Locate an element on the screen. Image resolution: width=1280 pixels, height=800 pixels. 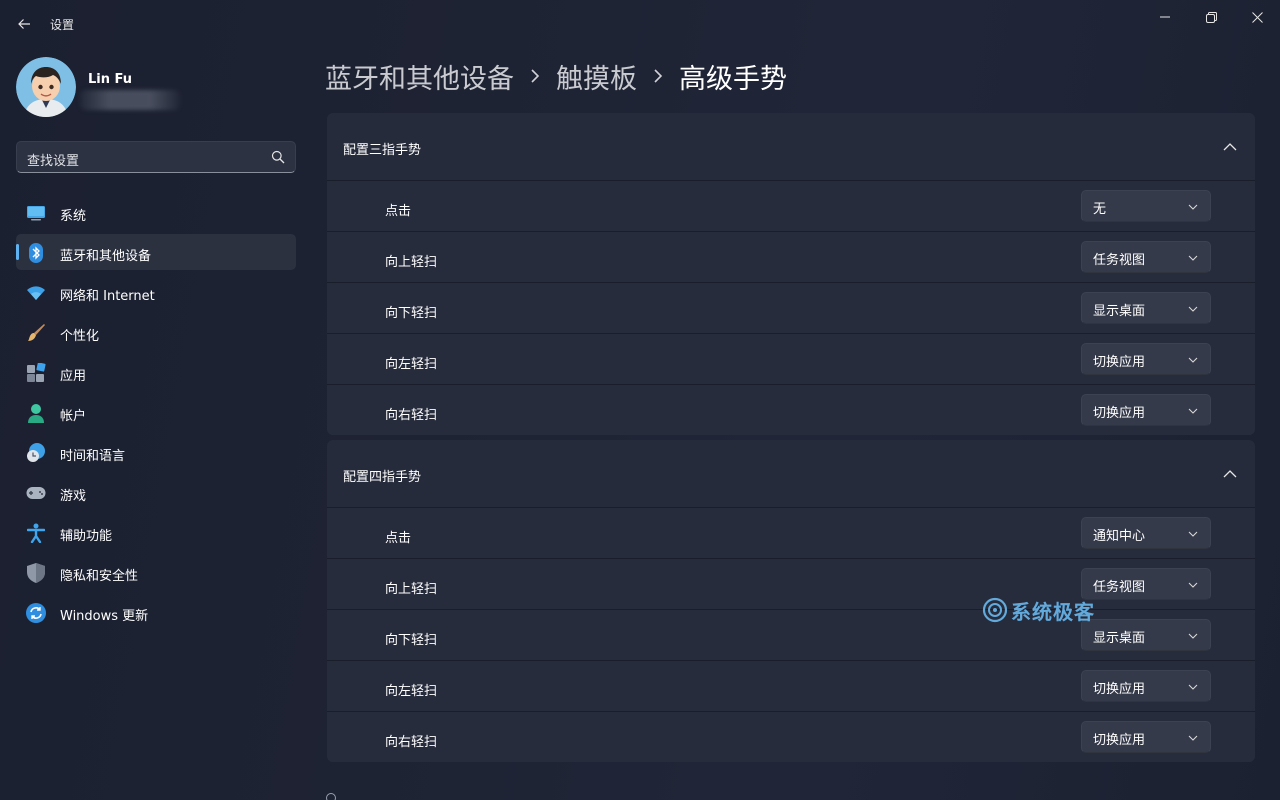
sidebar-item-label: 游戏 is located at coordinates (73, 496).